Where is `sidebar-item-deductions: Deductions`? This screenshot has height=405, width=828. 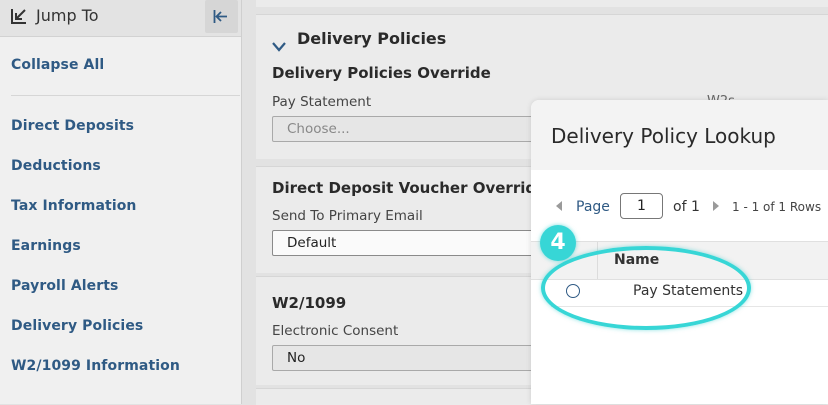
sidebar-item-deductions: Deductions is located at coordinates (56, 166).